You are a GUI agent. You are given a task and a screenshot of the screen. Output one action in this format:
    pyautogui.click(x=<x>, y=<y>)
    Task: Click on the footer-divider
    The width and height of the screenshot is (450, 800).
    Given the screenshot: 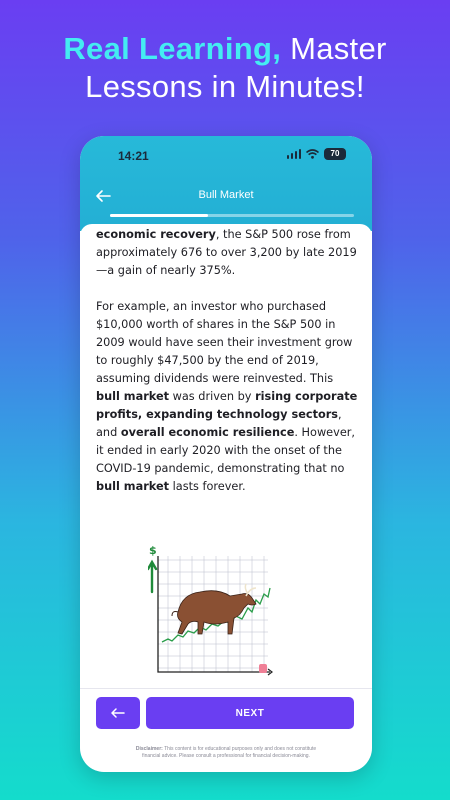 What is the action you would take?
    pyautogui.click(x=226, y=688)
    